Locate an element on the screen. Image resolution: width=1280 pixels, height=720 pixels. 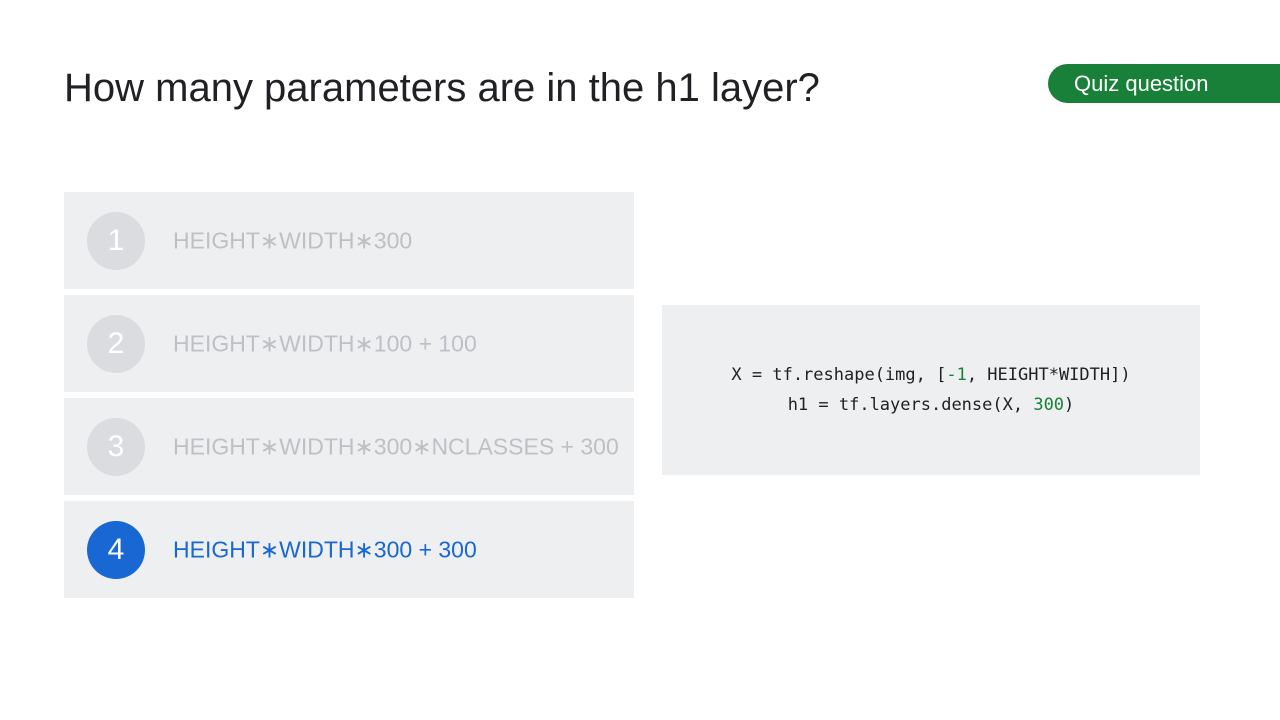
answer-option-3: 3 HEIGHT∗WIDTH∗300∗NCLASSES + 300 is located at coordinates (349, 446).